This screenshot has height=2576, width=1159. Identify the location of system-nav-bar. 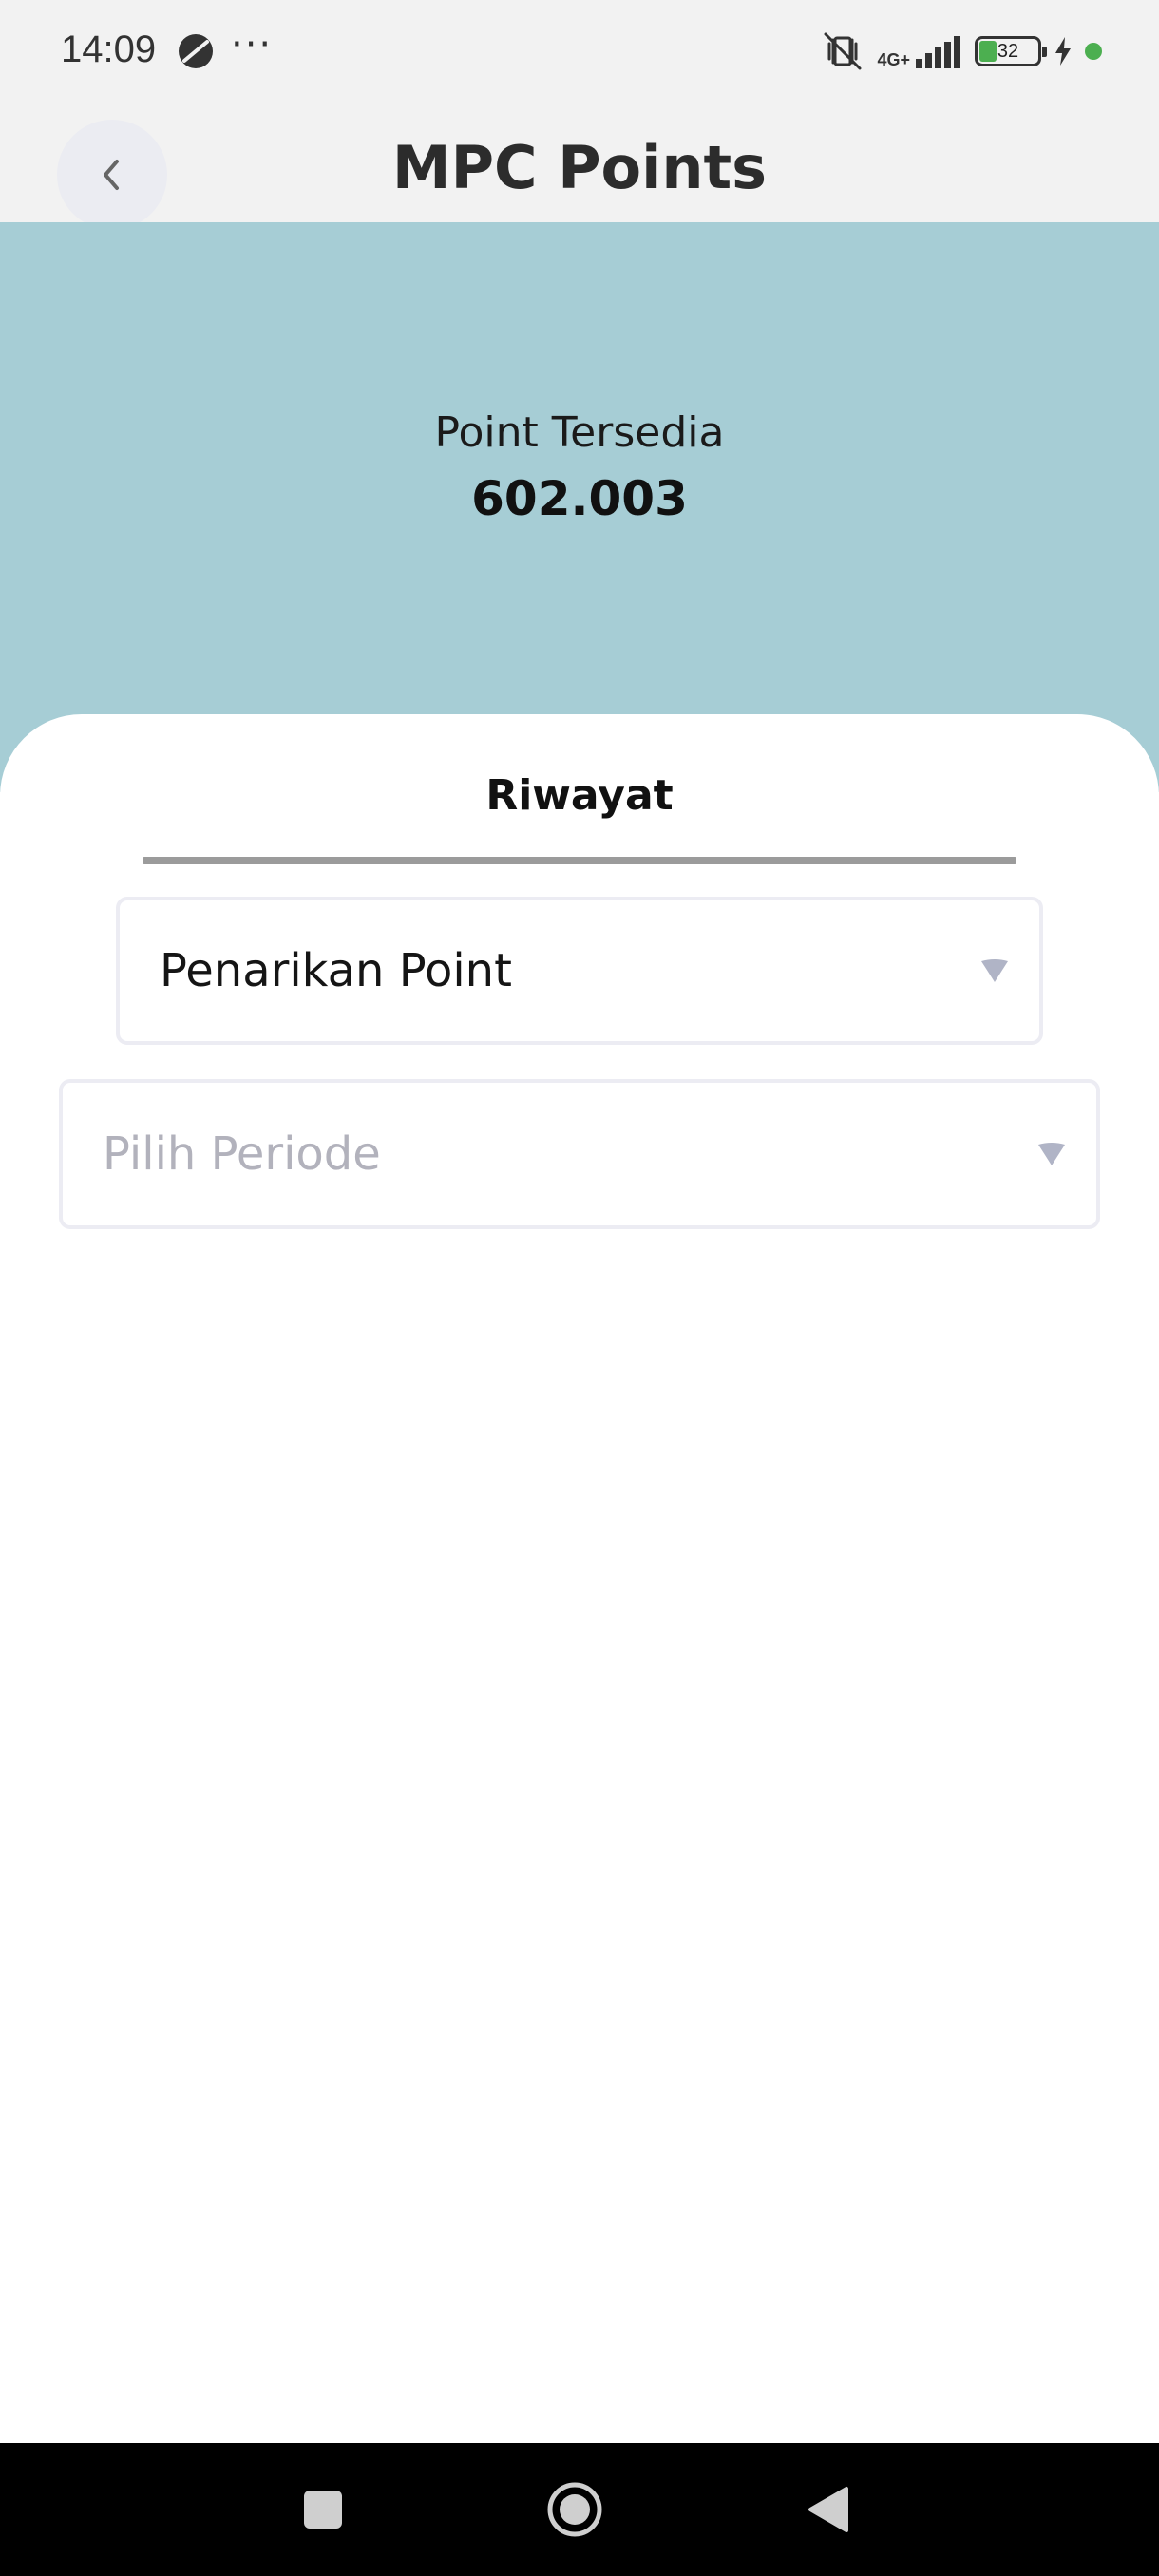
(579, 2509).